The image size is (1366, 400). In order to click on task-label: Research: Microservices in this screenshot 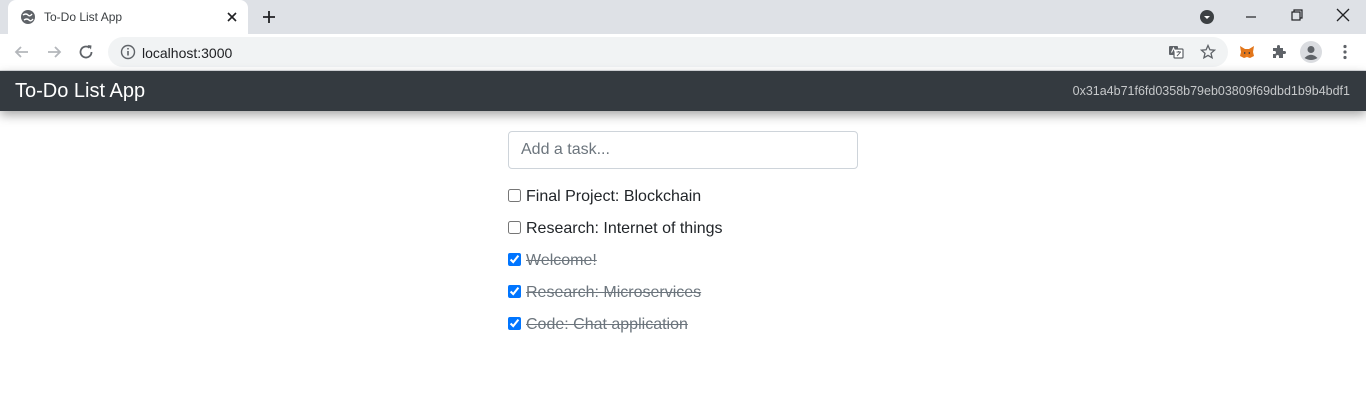, I will do `click(614, 292)`.